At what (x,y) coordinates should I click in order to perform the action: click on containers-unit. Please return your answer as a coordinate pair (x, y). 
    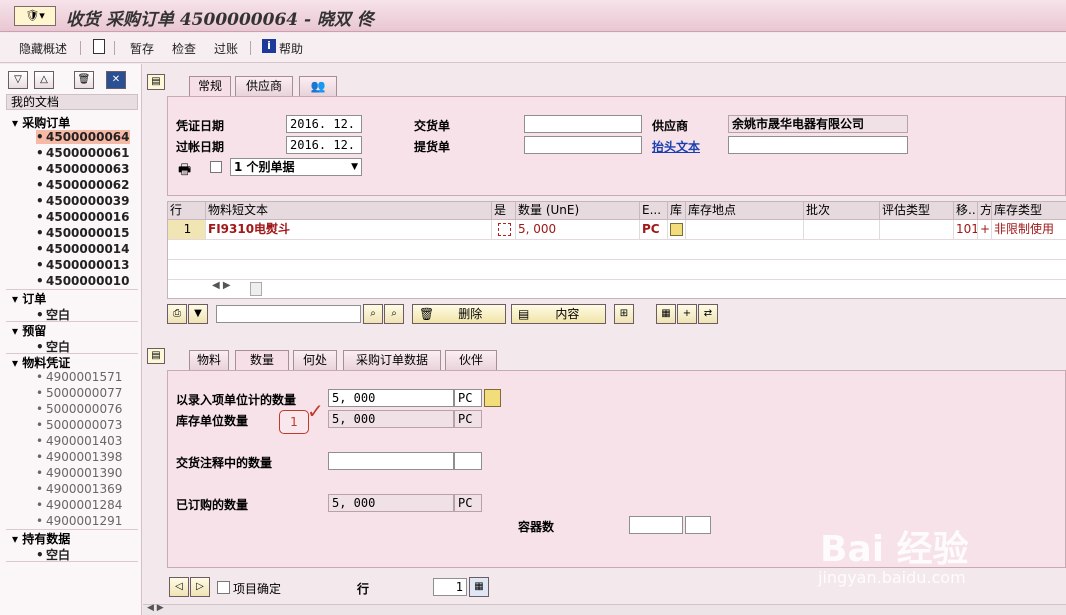
    Looking at the image, I should click on (698, 525).